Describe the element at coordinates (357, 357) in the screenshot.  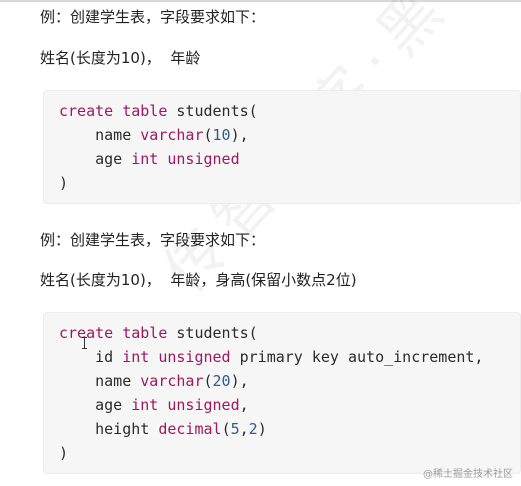
I see `code-text: primary key auto_increment,` at that location.